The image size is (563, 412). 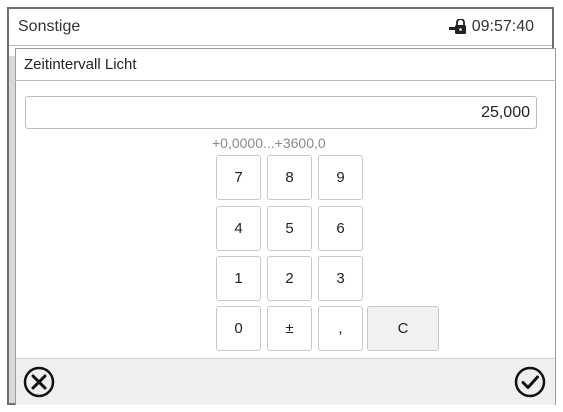 I want to click on check-circle-icon, so click(x=530, y=382).